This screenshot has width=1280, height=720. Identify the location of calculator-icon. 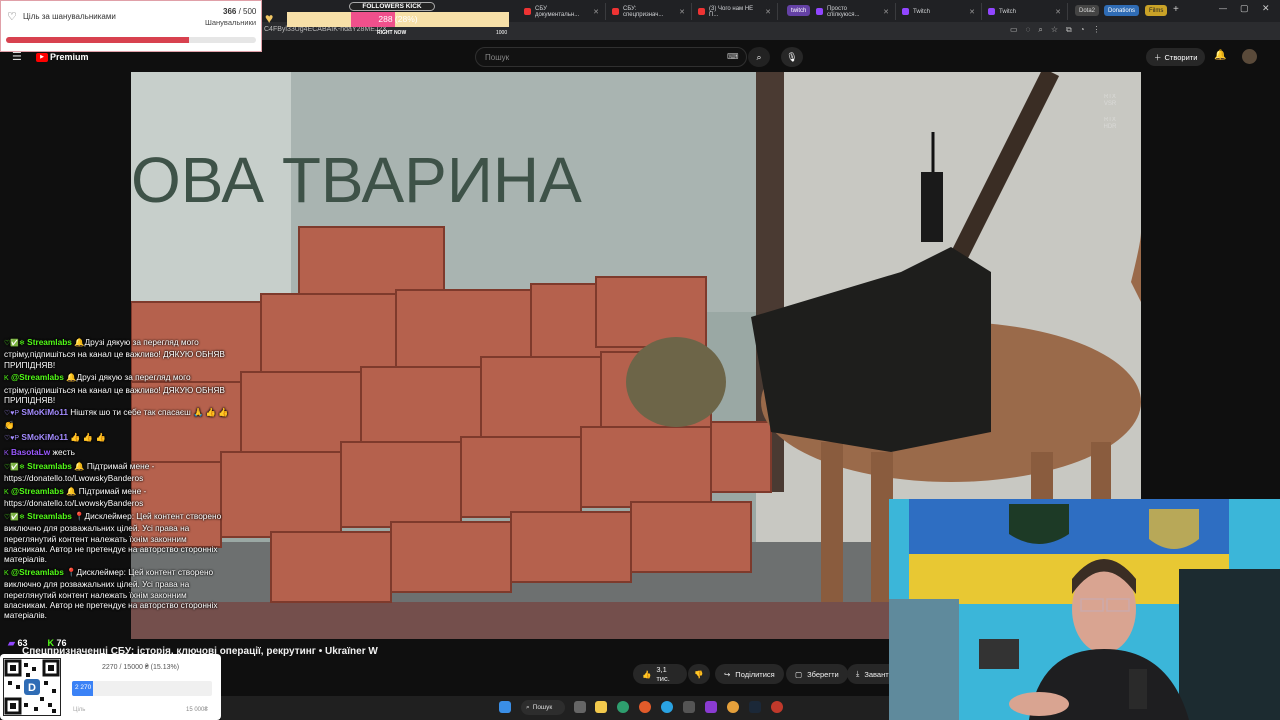
(689, 707).